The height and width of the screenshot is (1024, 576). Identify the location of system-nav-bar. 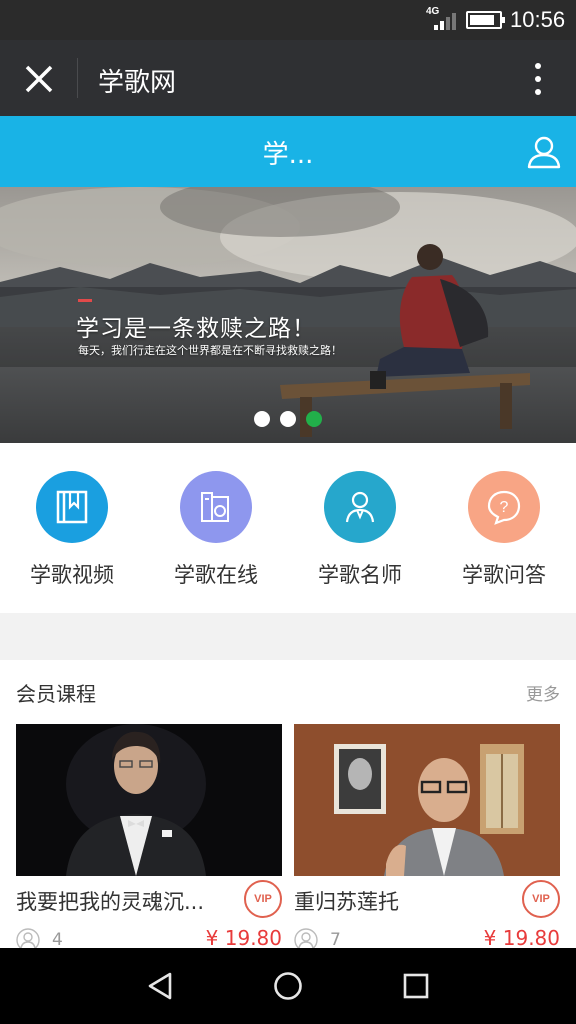
(288, 986).